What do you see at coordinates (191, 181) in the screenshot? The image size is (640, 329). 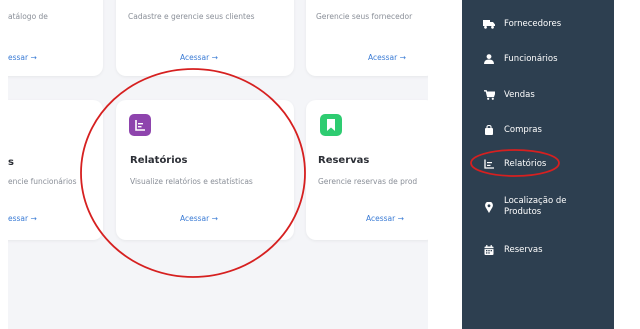 I see `card-description: Visualize relatórios e estatísticas` at bounding box center [191, 181].